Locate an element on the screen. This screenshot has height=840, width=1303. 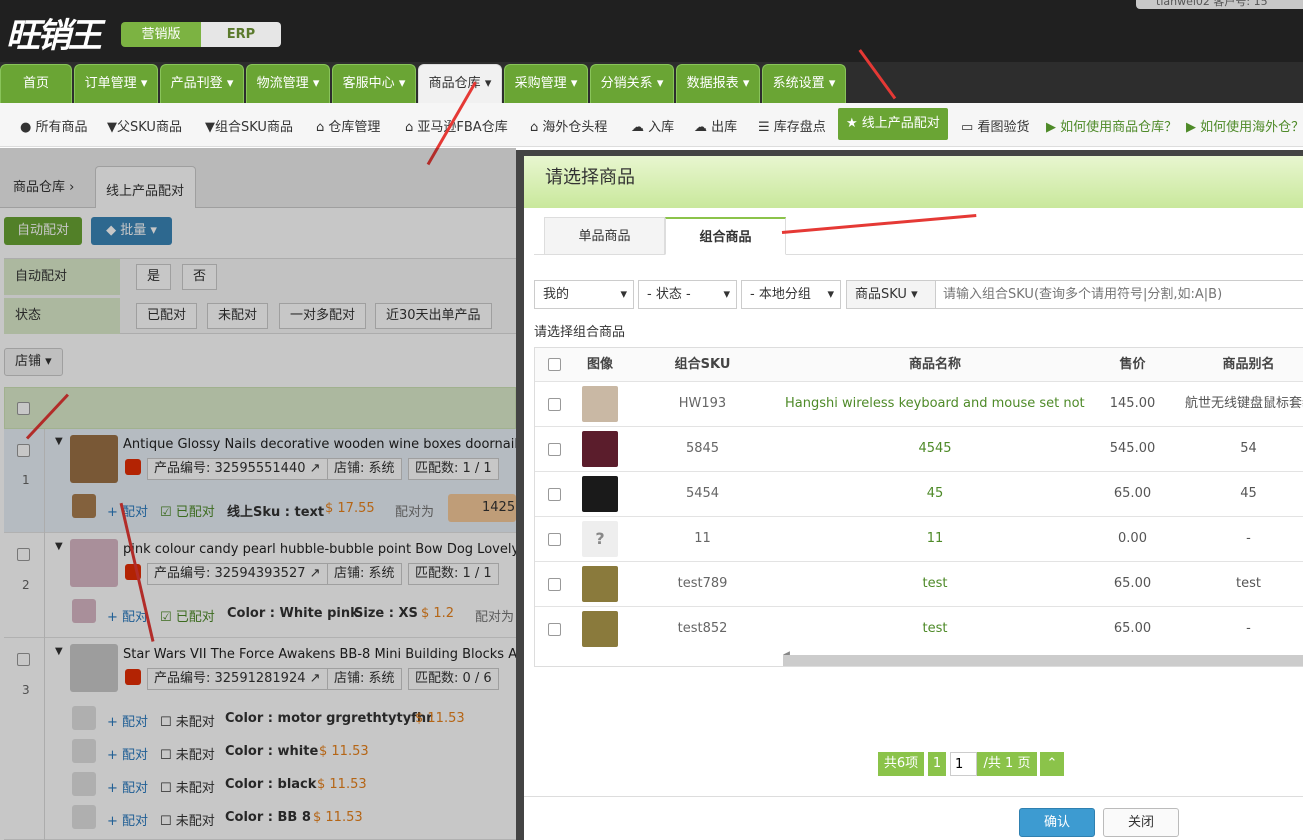
subnav-all-products: ● 所有商品 is located at coordinates (54, 125).